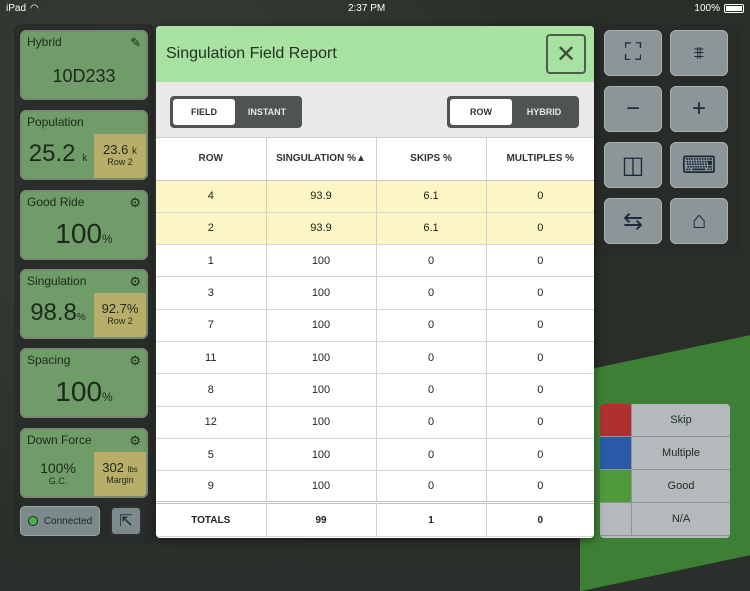  Describe the element at coordinates (375, 390) in the screenshot. I see `table-row: 8 100 0 0` at that location.